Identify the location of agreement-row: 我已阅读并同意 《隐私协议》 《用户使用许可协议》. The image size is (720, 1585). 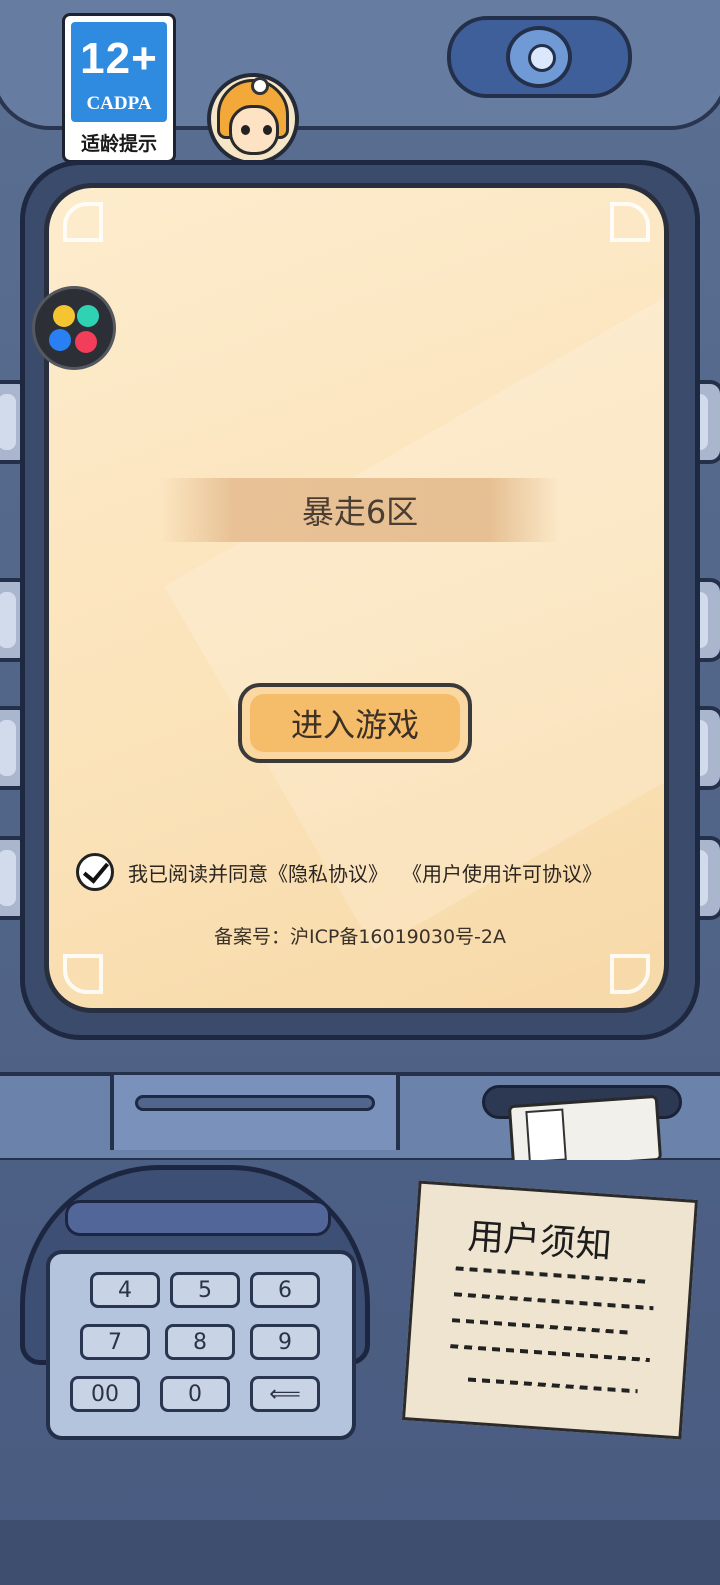
(339, 872).